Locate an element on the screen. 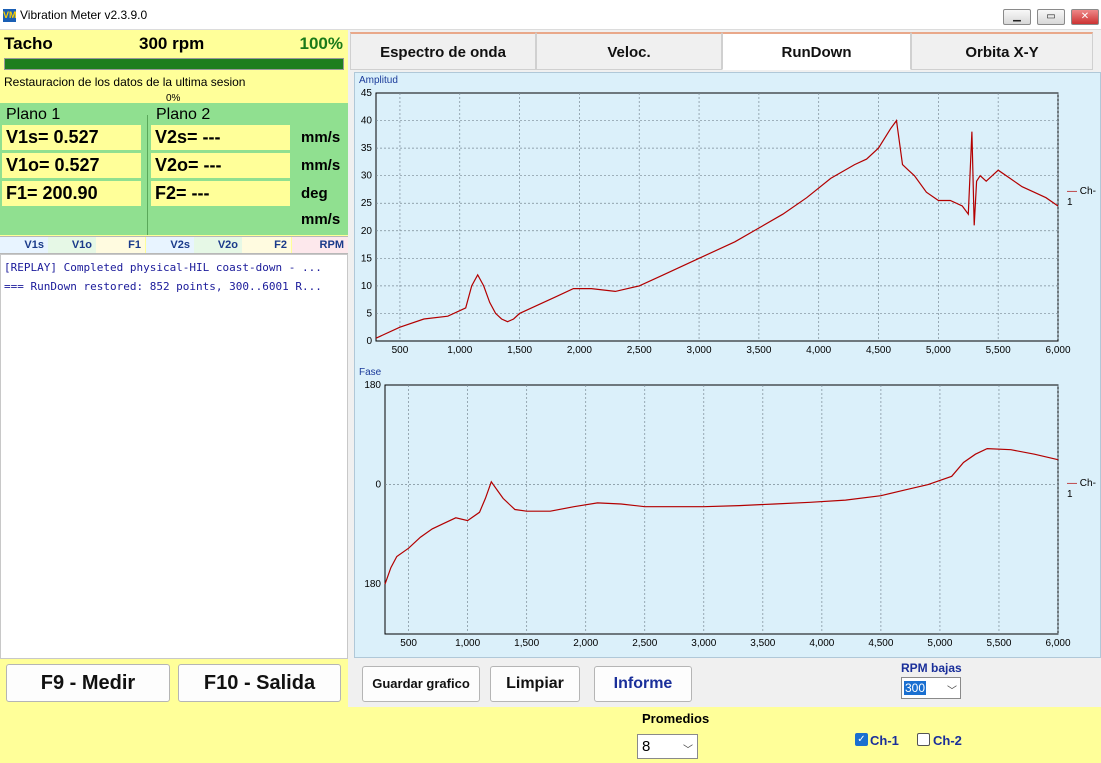 This screenshot has width=1101, height=763. phase-chart-title: Fase is located at coordinates (370, 372).